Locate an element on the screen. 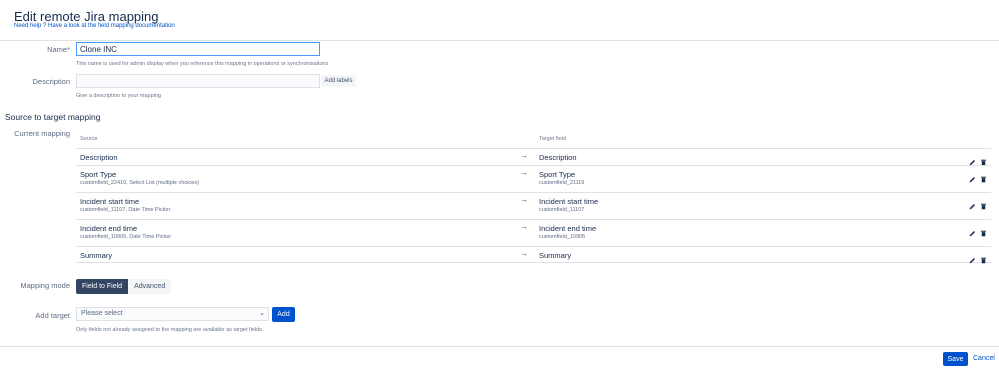  add-target-button: Add is located at coordinates (283, 314).